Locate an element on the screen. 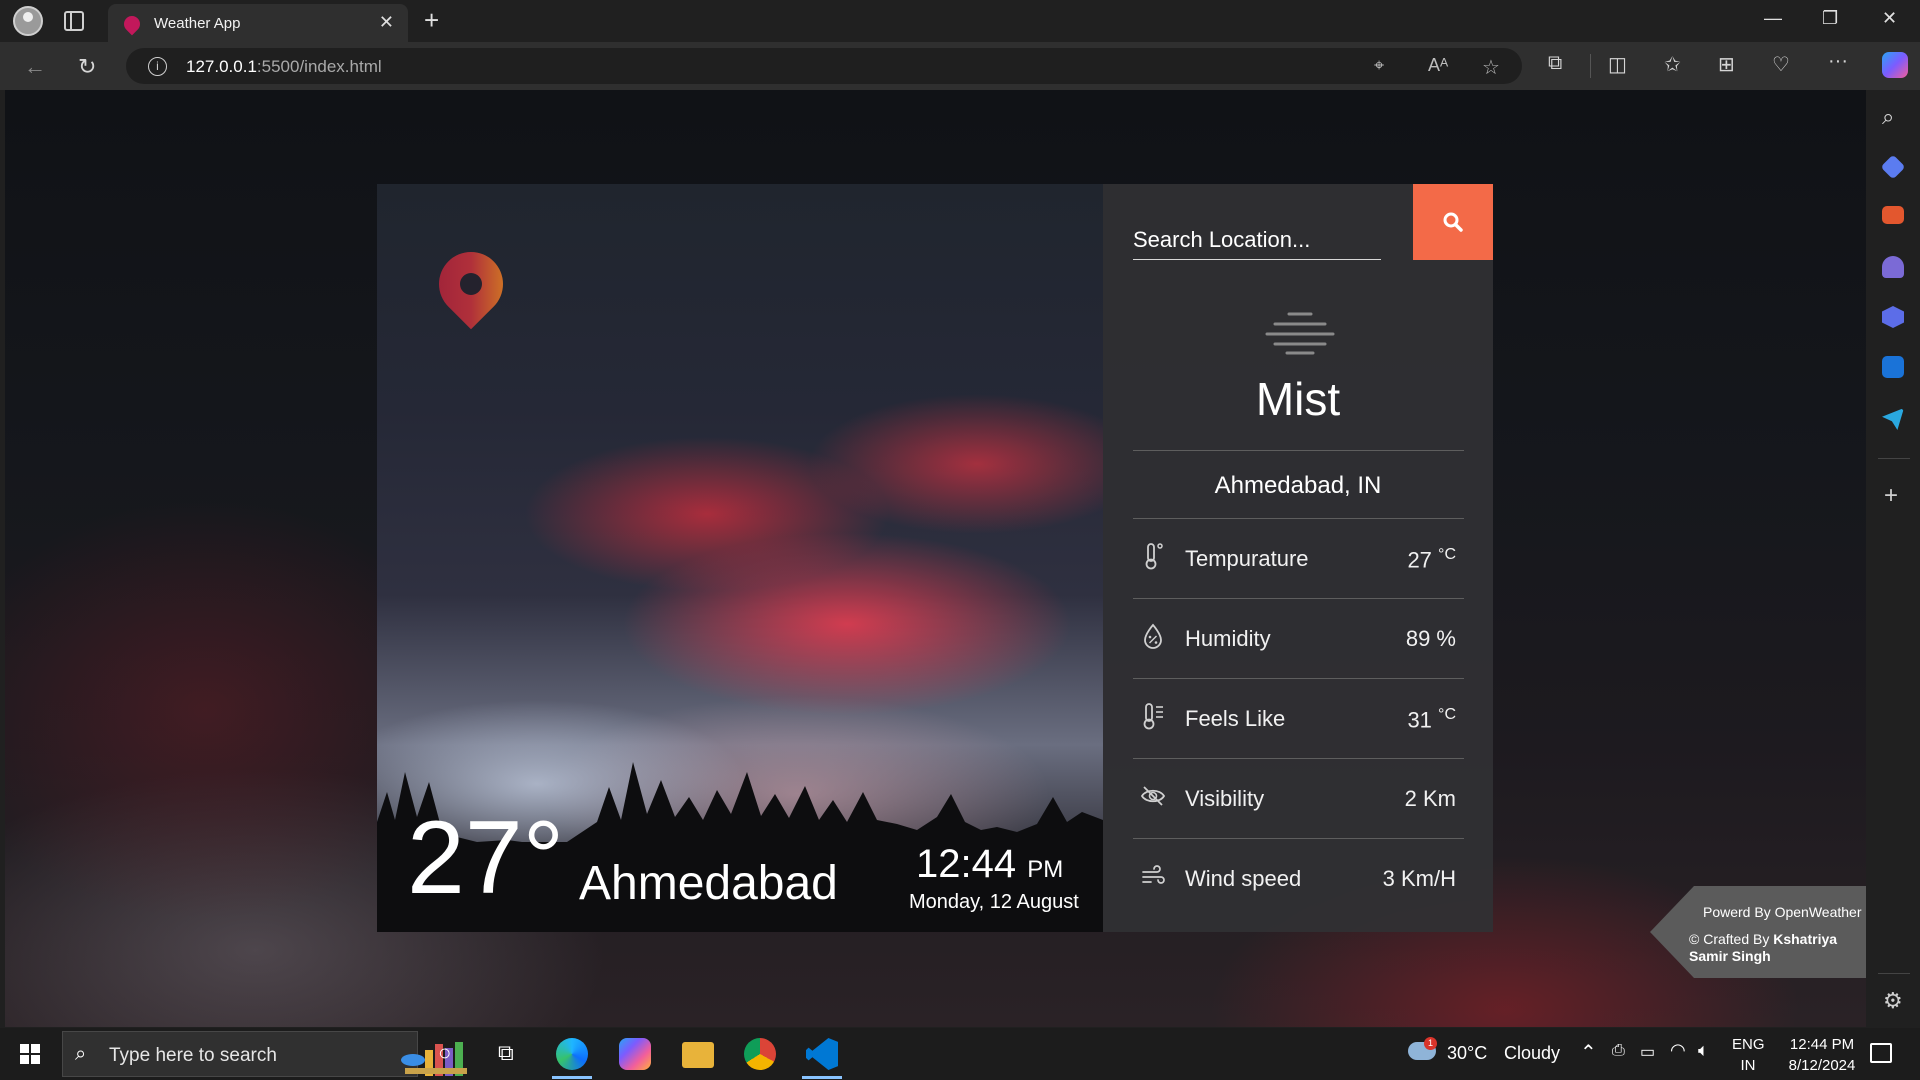 The height and width of the screenshot is (1080, 1920). close-window-button: ✕ is located at coordinates (1889, 18).